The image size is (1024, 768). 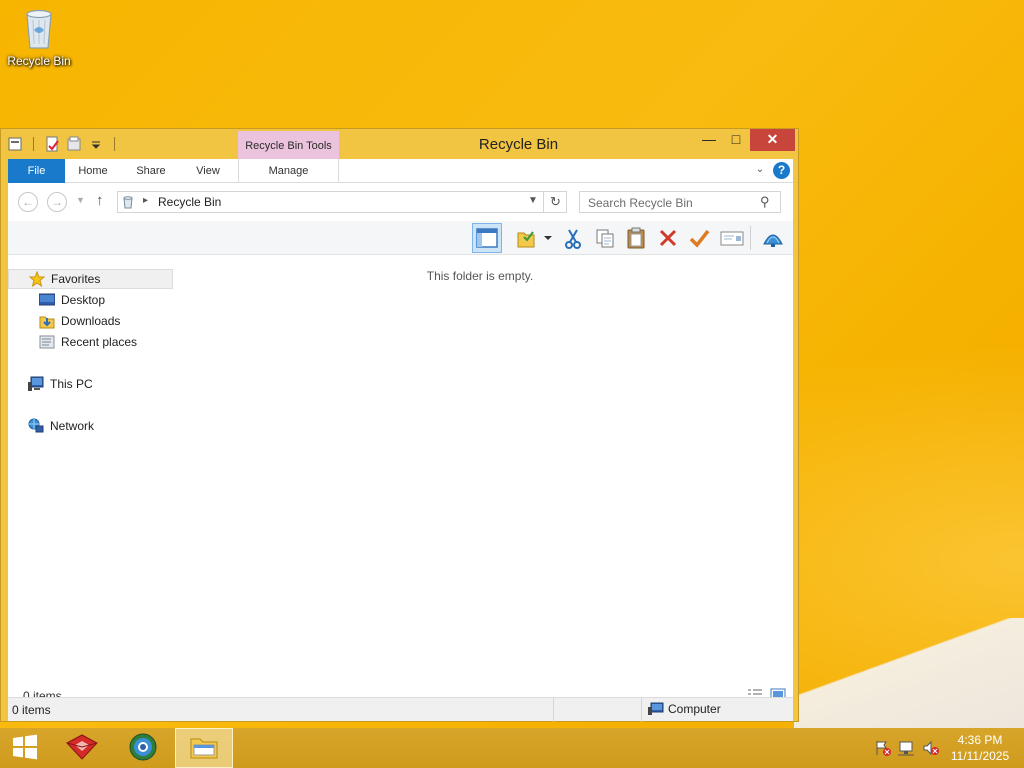 What do you see at coordinates (640, 203) in the screenshot?
I see `search-placeholder: Search Recycle Bin` at bounding box center [640, 203].